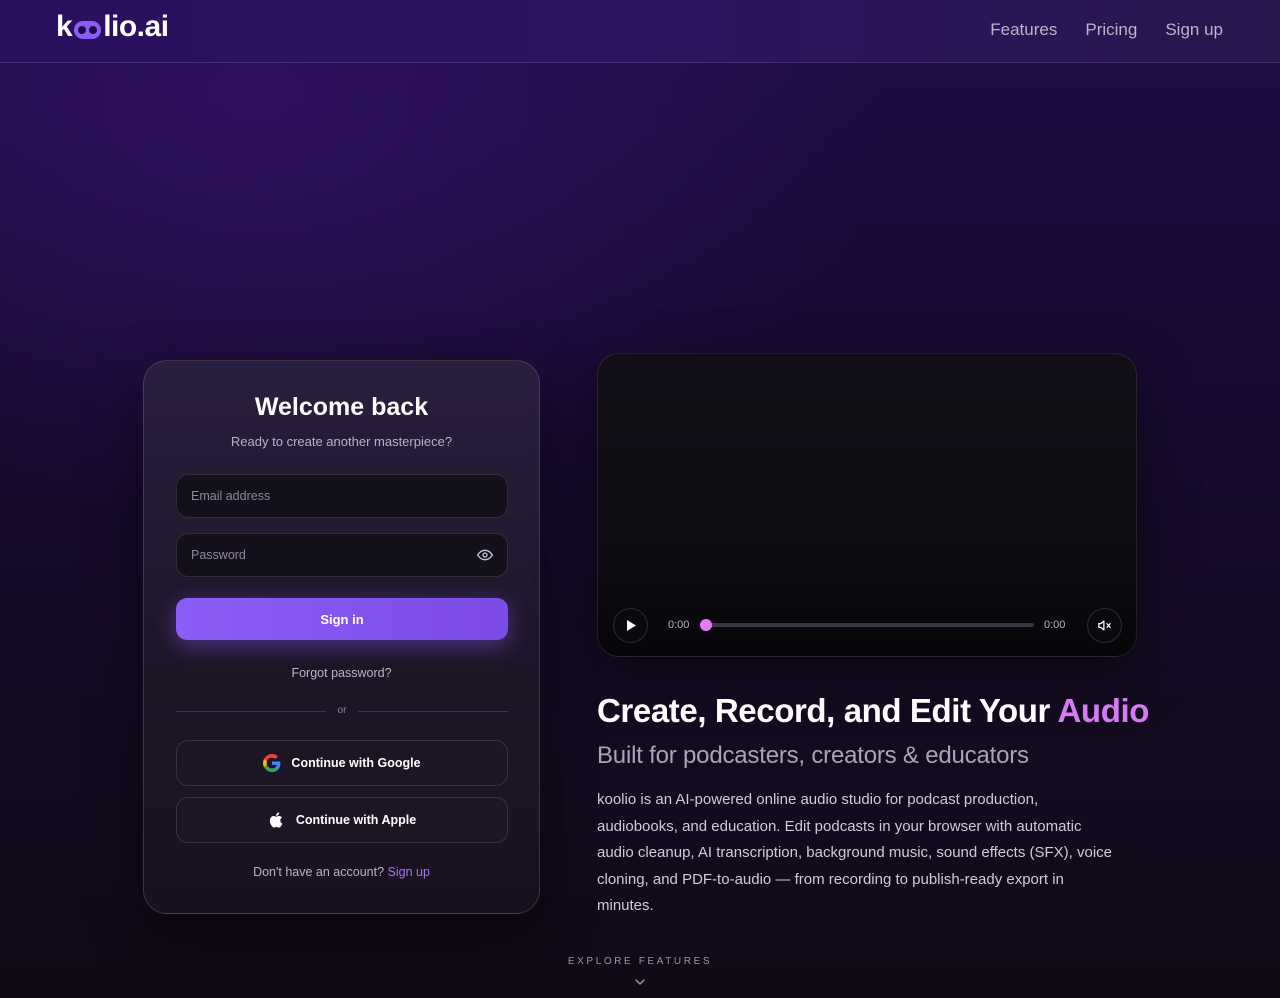  Describe the element at coordinates (276, 820) in the screenshot. I see `apple-icon` at that location.